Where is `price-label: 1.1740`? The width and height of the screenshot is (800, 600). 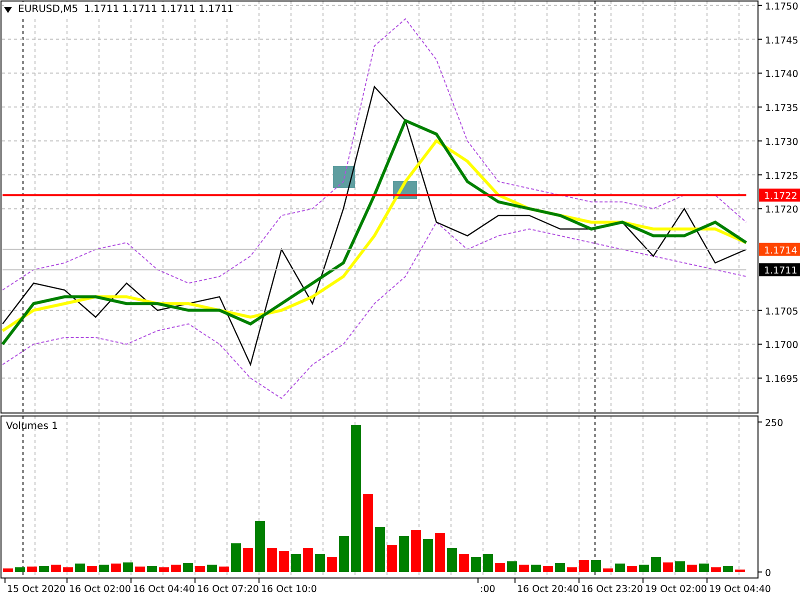
price-label: 1.1740 is located at coordinates (781, 74).